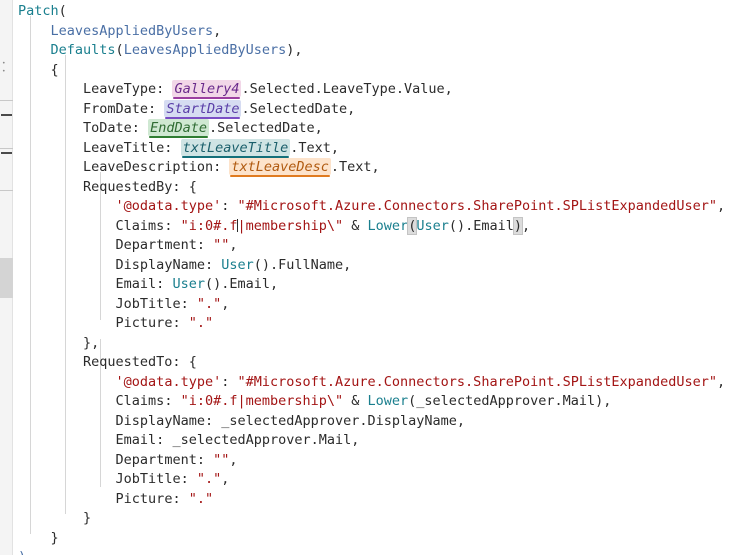 The height and width of the screenshot is (555, 739). I want to click on code-line: {, so click(376, 71).